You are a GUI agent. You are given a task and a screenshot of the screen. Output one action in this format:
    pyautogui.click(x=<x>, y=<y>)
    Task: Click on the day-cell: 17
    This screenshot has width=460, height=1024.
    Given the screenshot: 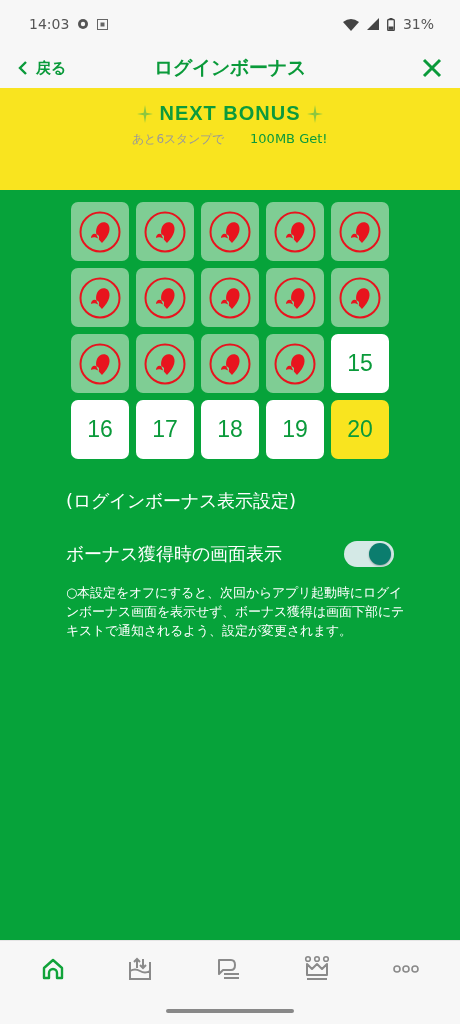 What is the action you would take?
    pyautogui.click(x=165, y=429)
    